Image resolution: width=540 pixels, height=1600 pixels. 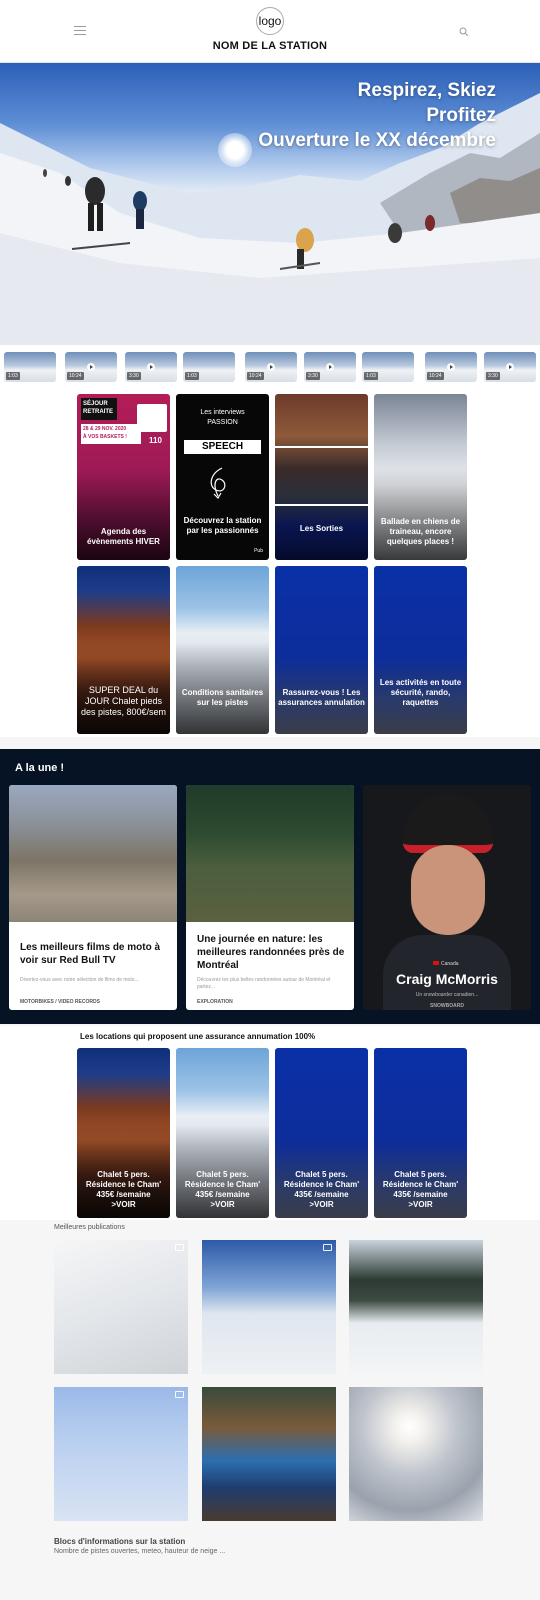 What do you see at coordinates (222, 447) in the screenshot?
I see `speech-label: SPEECH` at bounding box center [222, 447].